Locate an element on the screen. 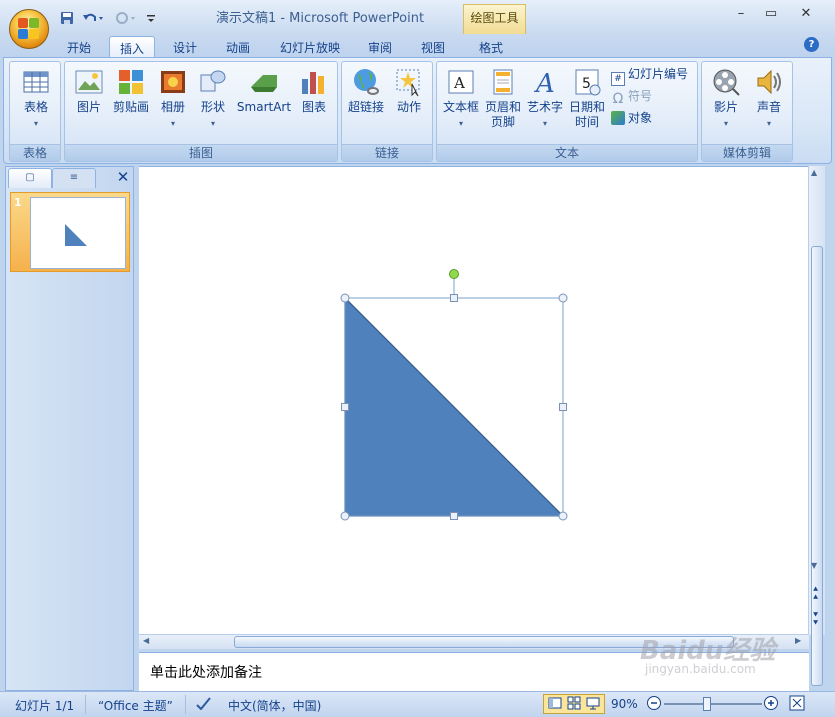  tab-animations: 动画 is located at coordinates (238, 47).